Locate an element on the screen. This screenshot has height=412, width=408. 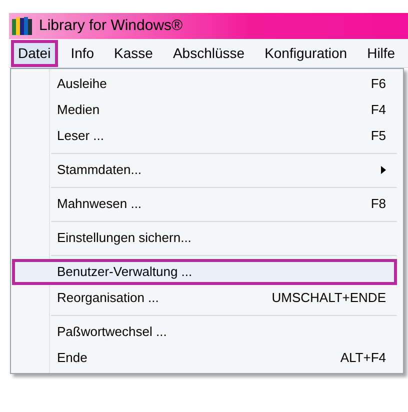
menu-bar-item: Kasse is located at coordinates (133, 53).